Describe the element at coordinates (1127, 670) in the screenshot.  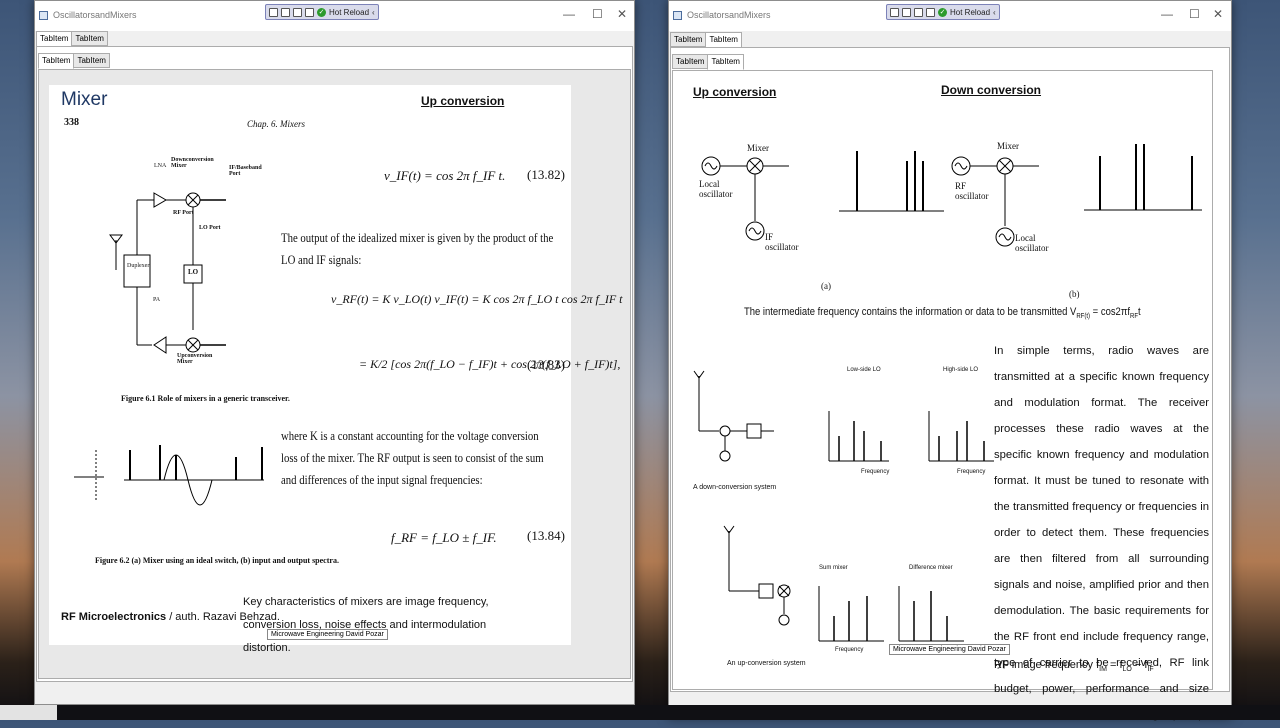
I see `lo-subscript: LO` at that location.